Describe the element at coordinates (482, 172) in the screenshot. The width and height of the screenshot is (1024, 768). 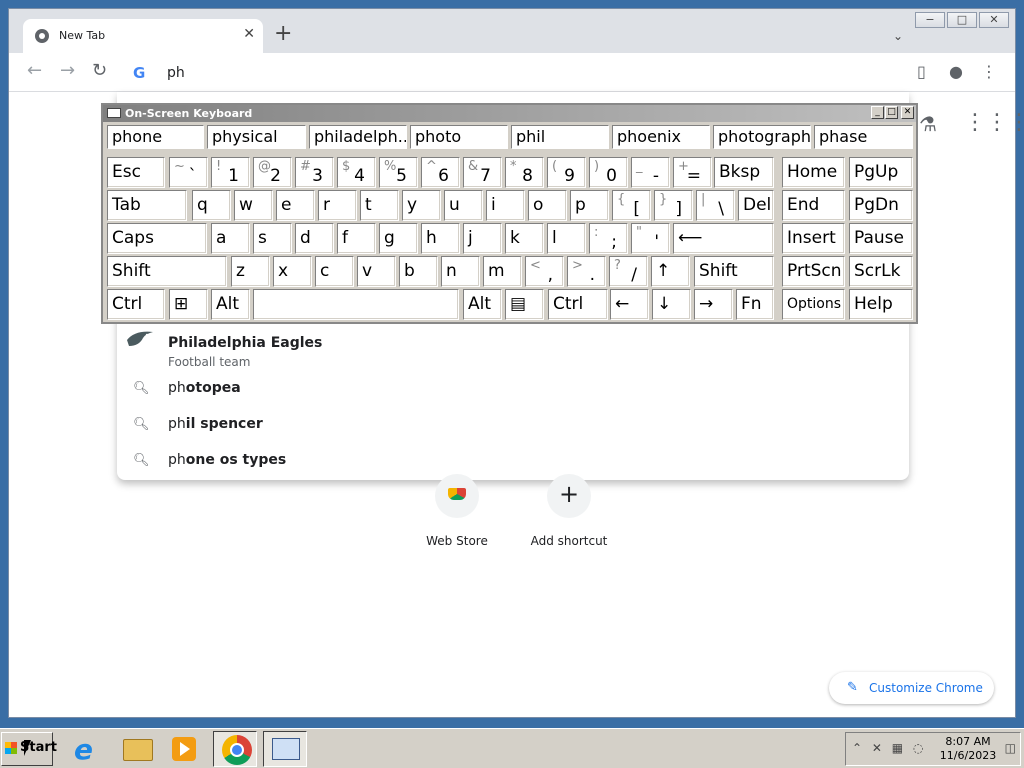
I see `key-num: & 7` at that location.